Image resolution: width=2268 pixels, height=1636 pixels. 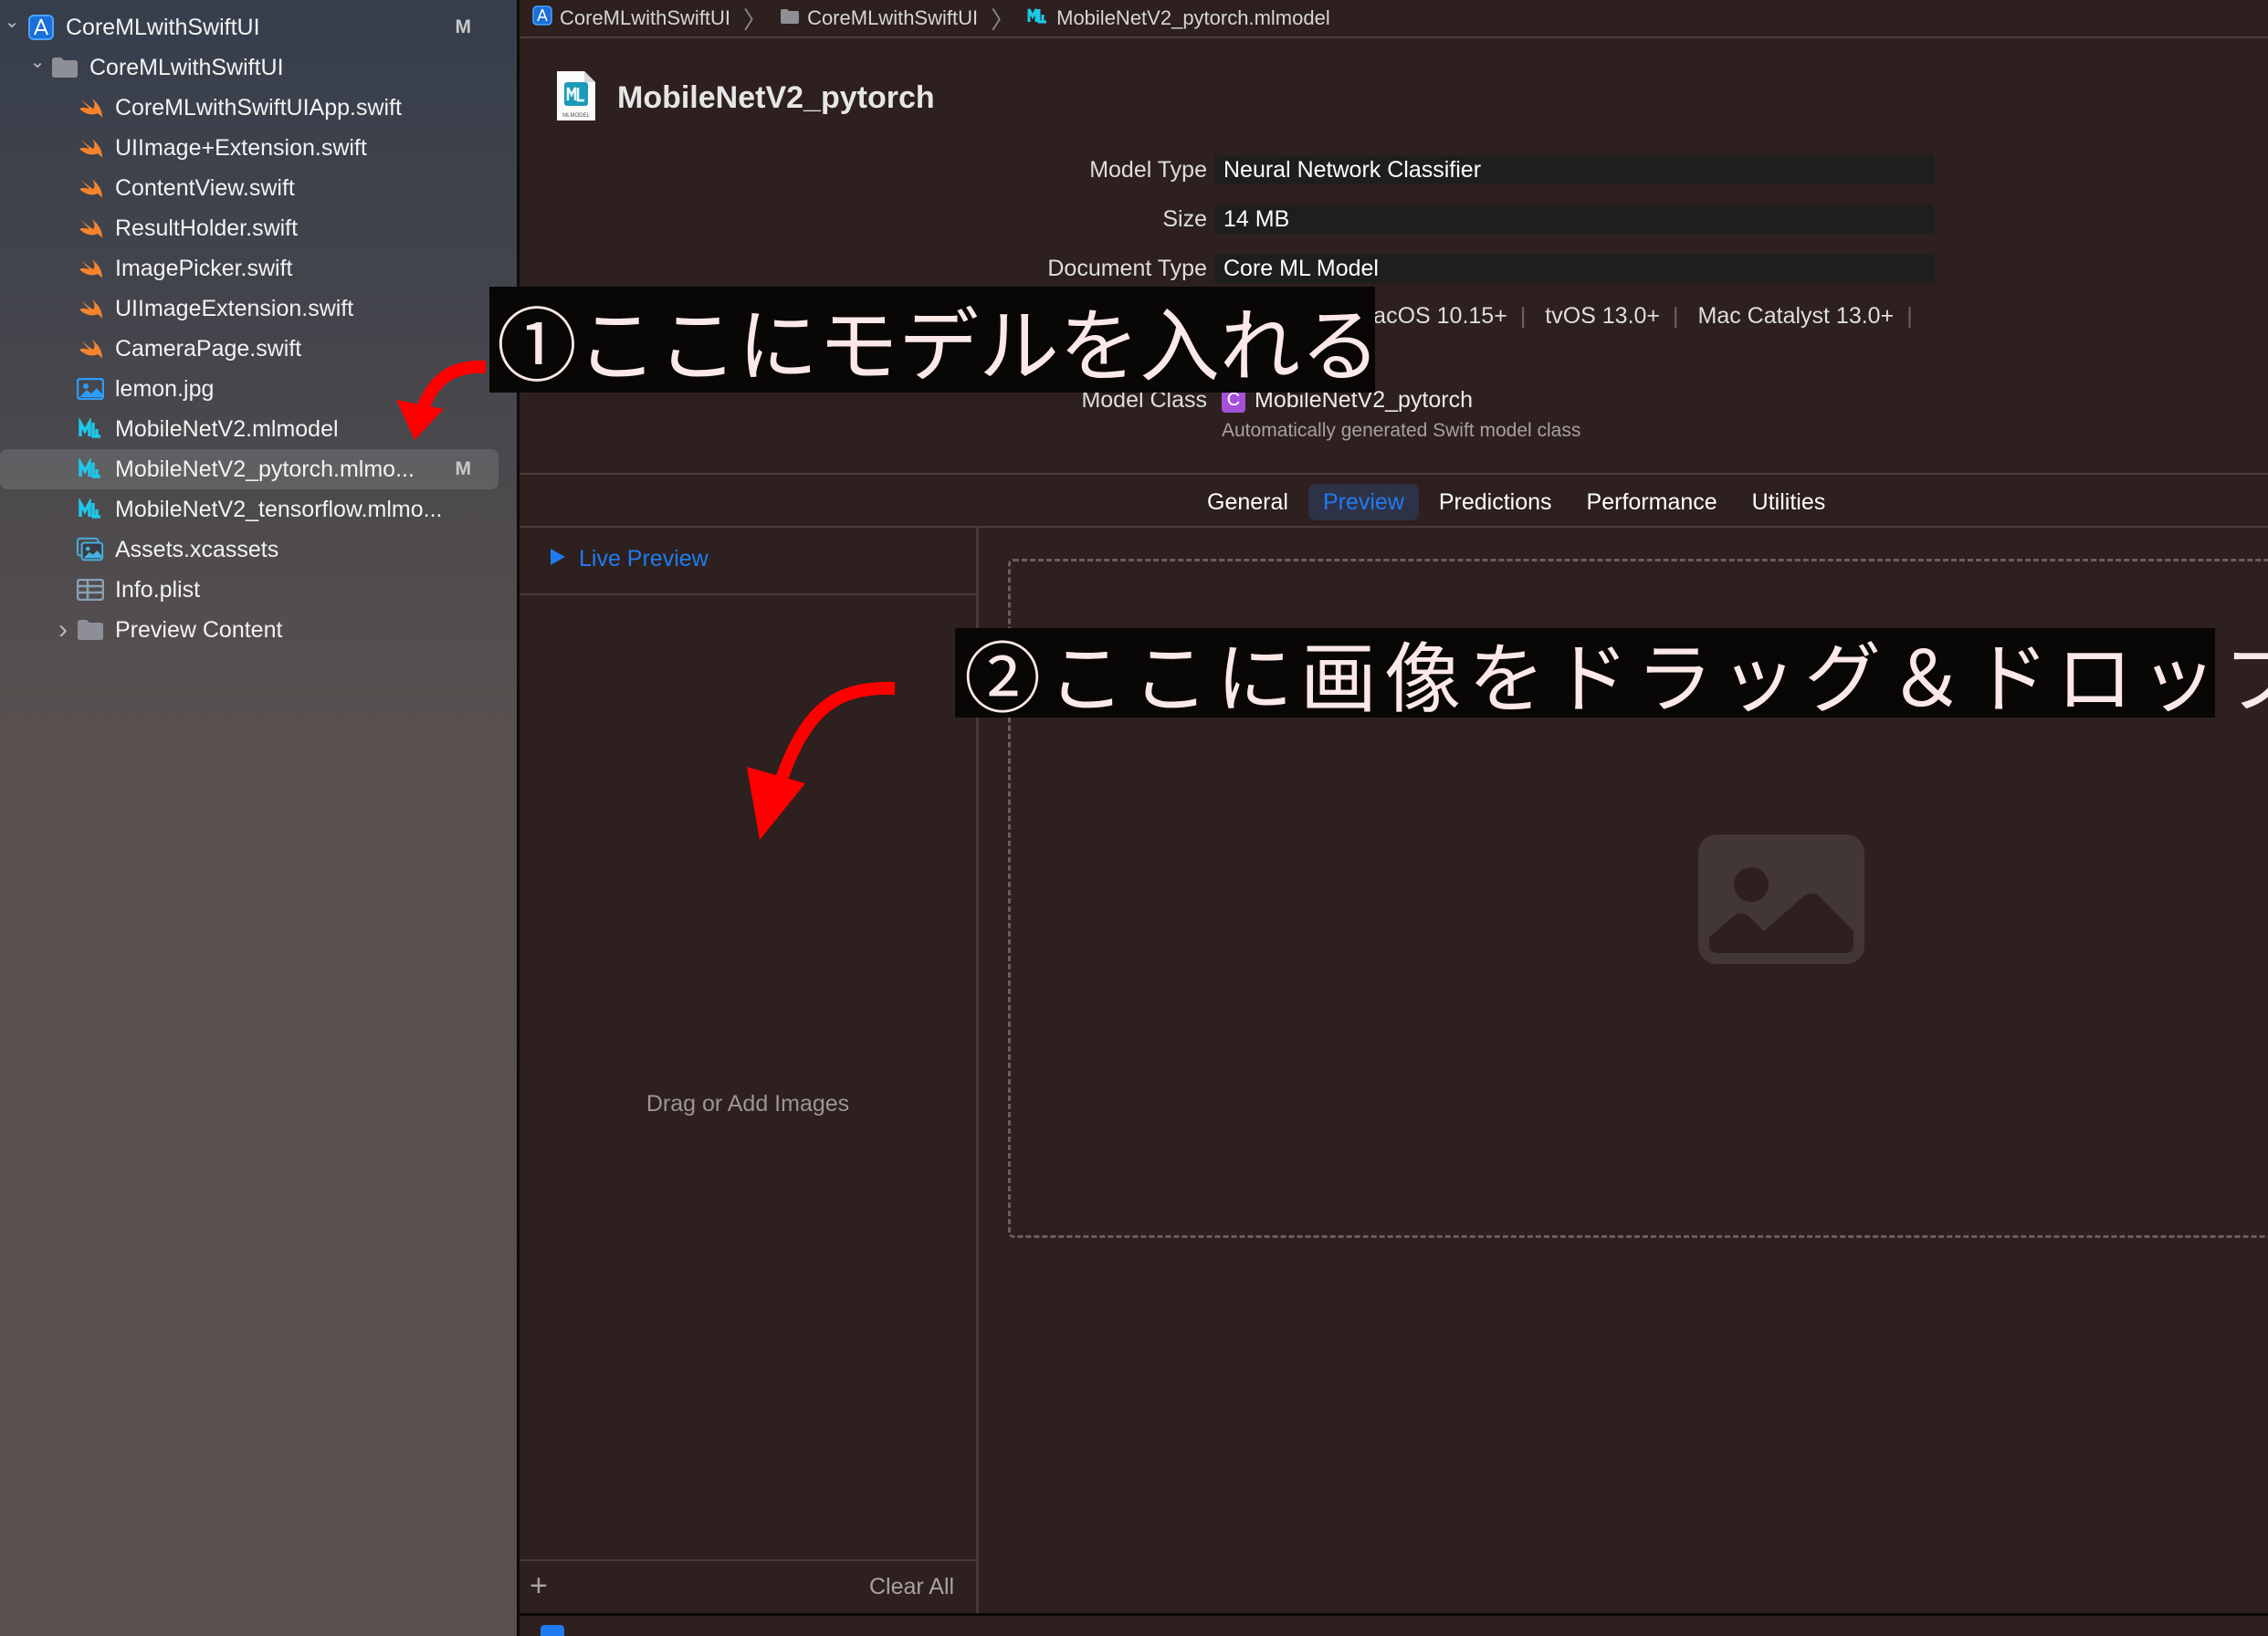 I want to click on sidebar-item: UIImageExtension.swift, so click(x=258, y=308).